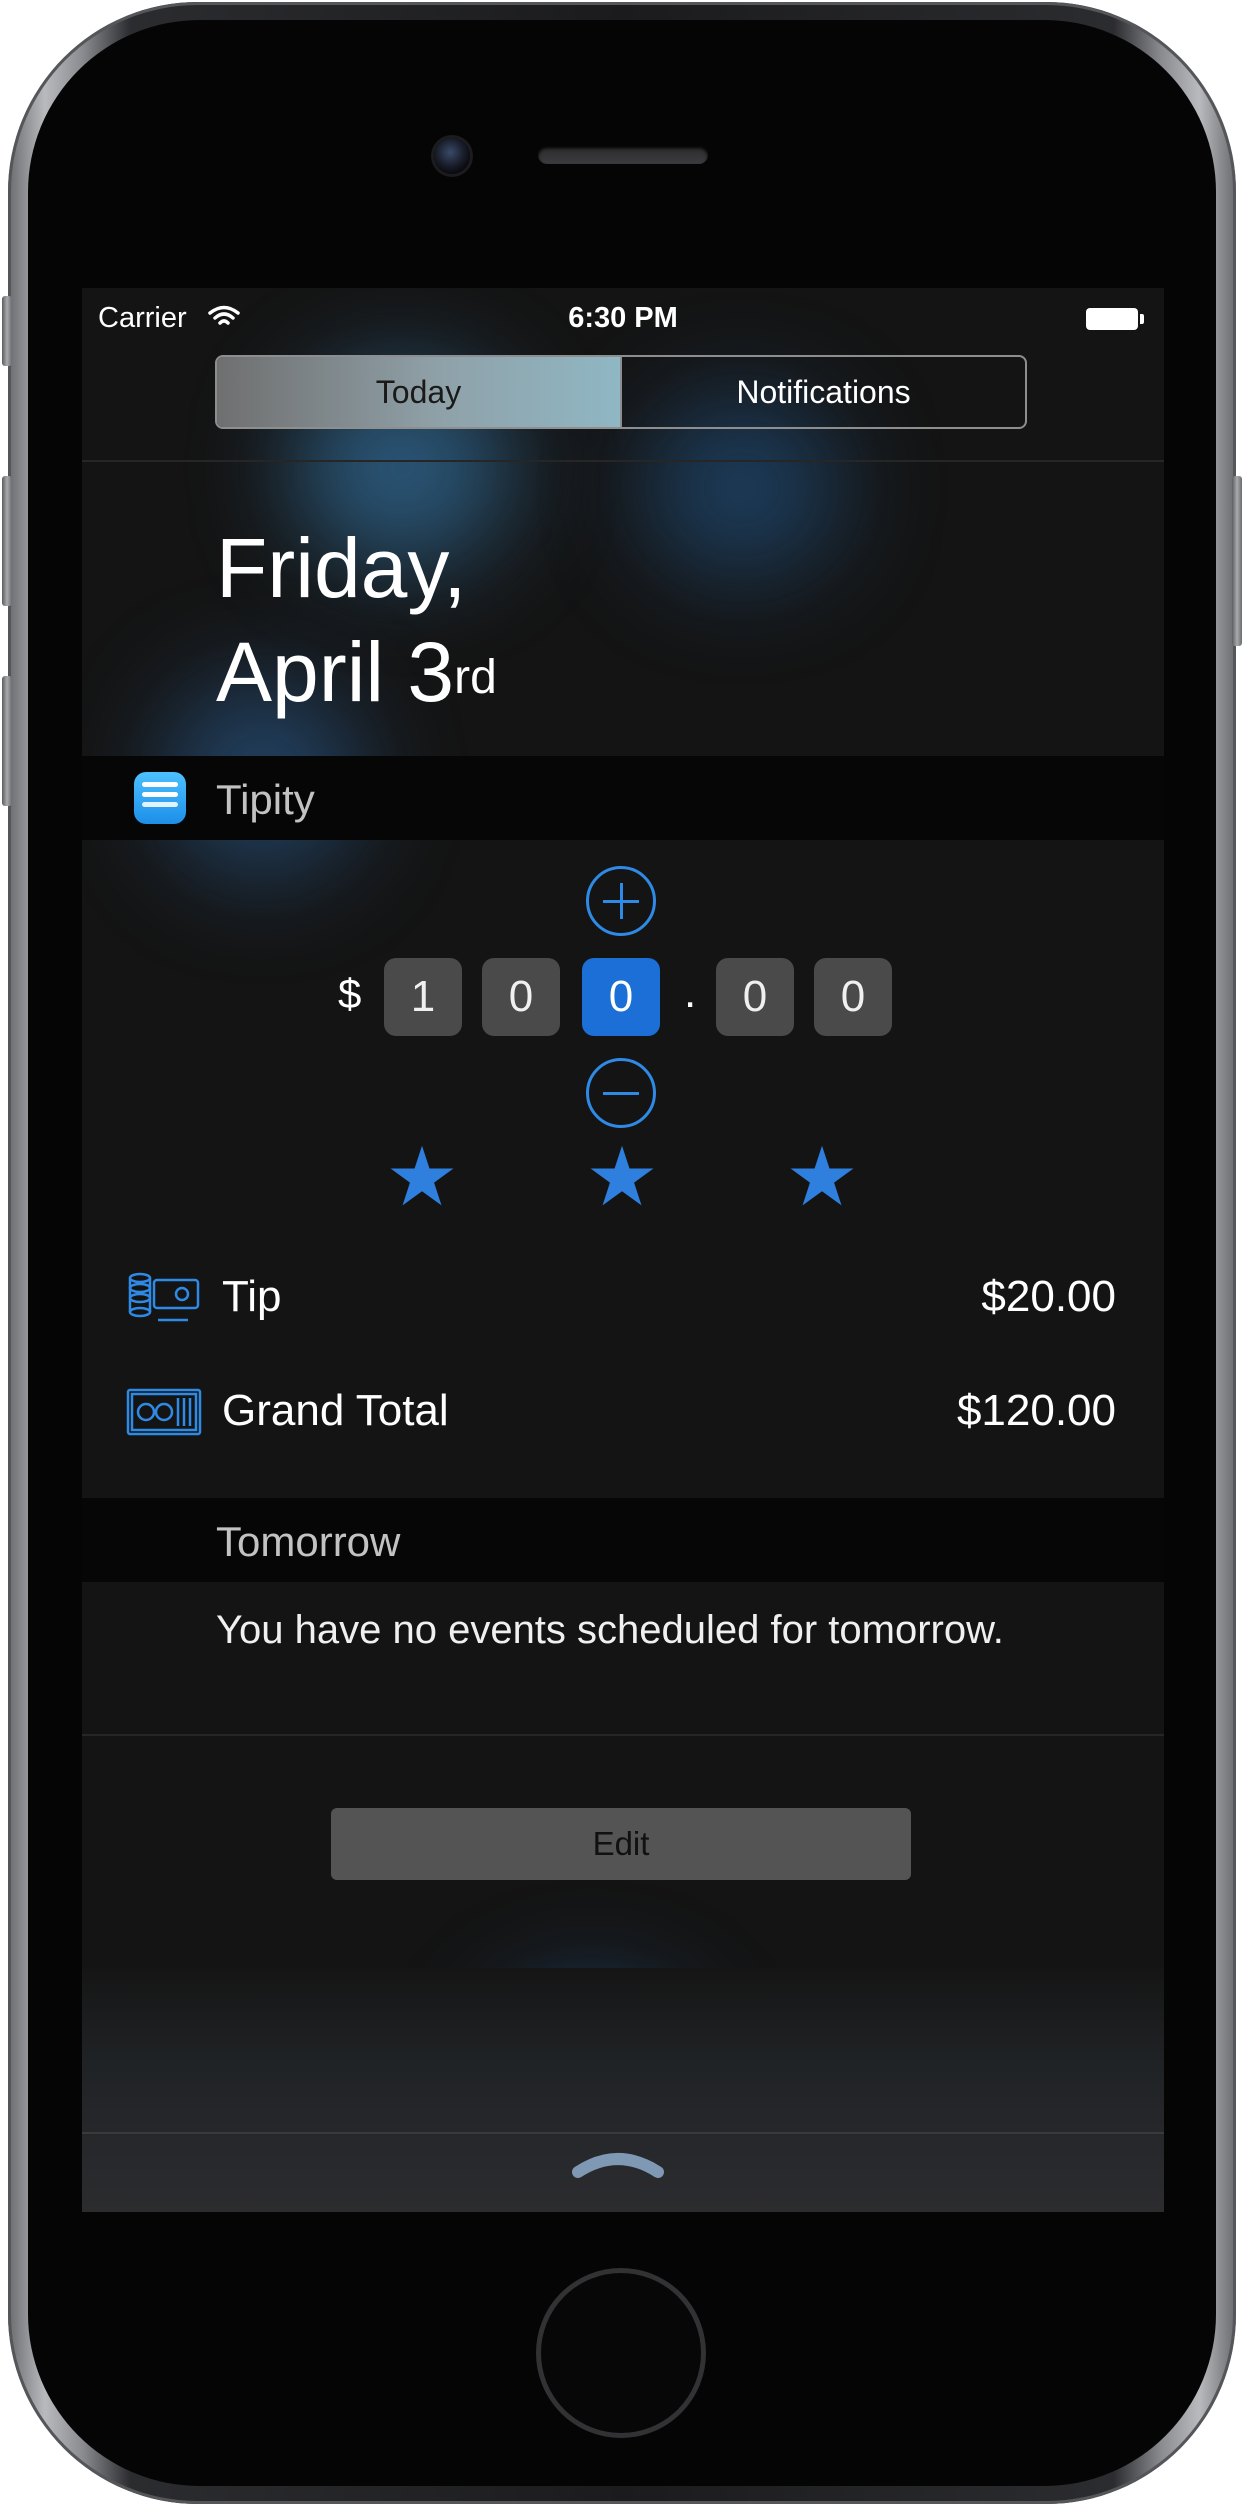 The image size is (1244, 2510). Describe the element at coordinates (164, 1412) in the screenshot. I see `cash-icon` at that location.